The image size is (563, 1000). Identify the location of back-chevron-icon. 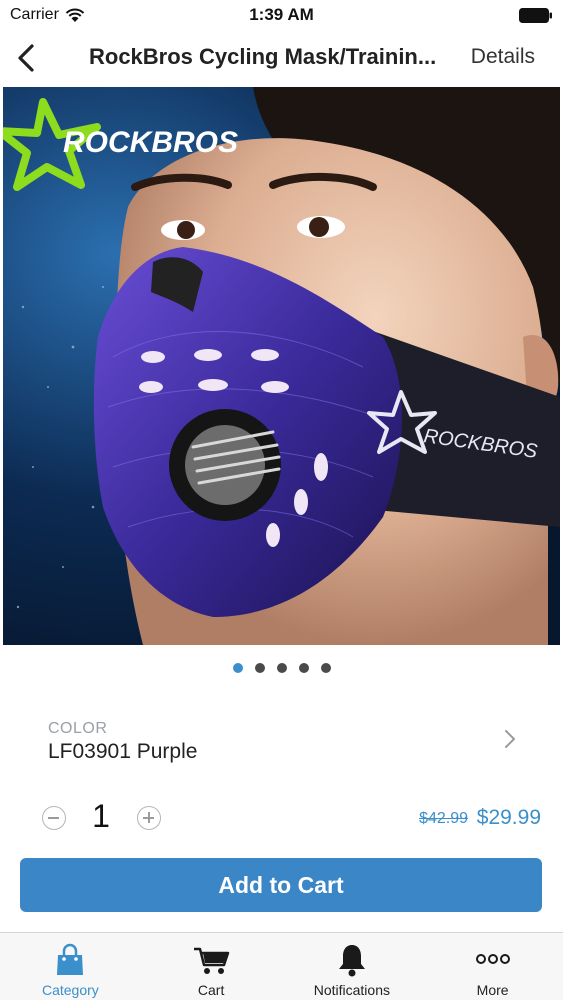
(26, 58).